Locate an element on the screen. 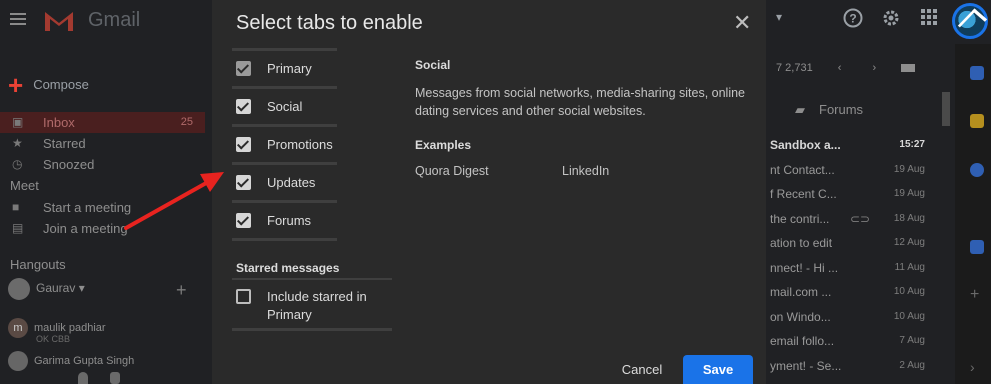  main-menu-icon is located at coordinates (18, 19).